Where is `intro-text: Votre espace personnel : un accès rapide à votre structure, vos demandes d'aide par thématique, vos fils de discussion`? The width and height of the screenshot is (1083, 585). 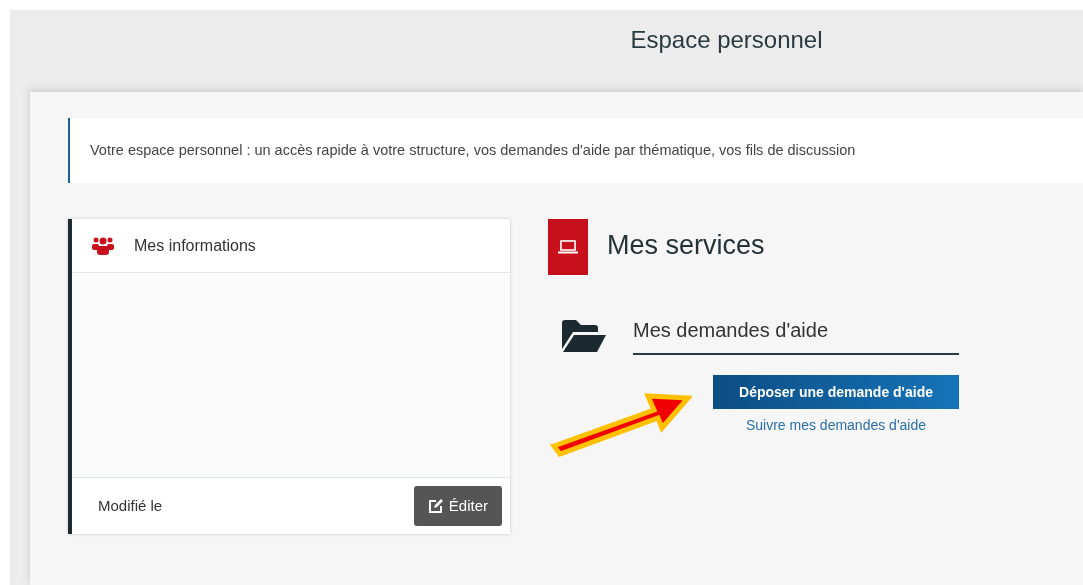 intro-text: Votre espace personnel : un accès rapide à votre structure, vos demandes d'aide par thématique, vos fils de discussion is located at coordinates (473, 150).